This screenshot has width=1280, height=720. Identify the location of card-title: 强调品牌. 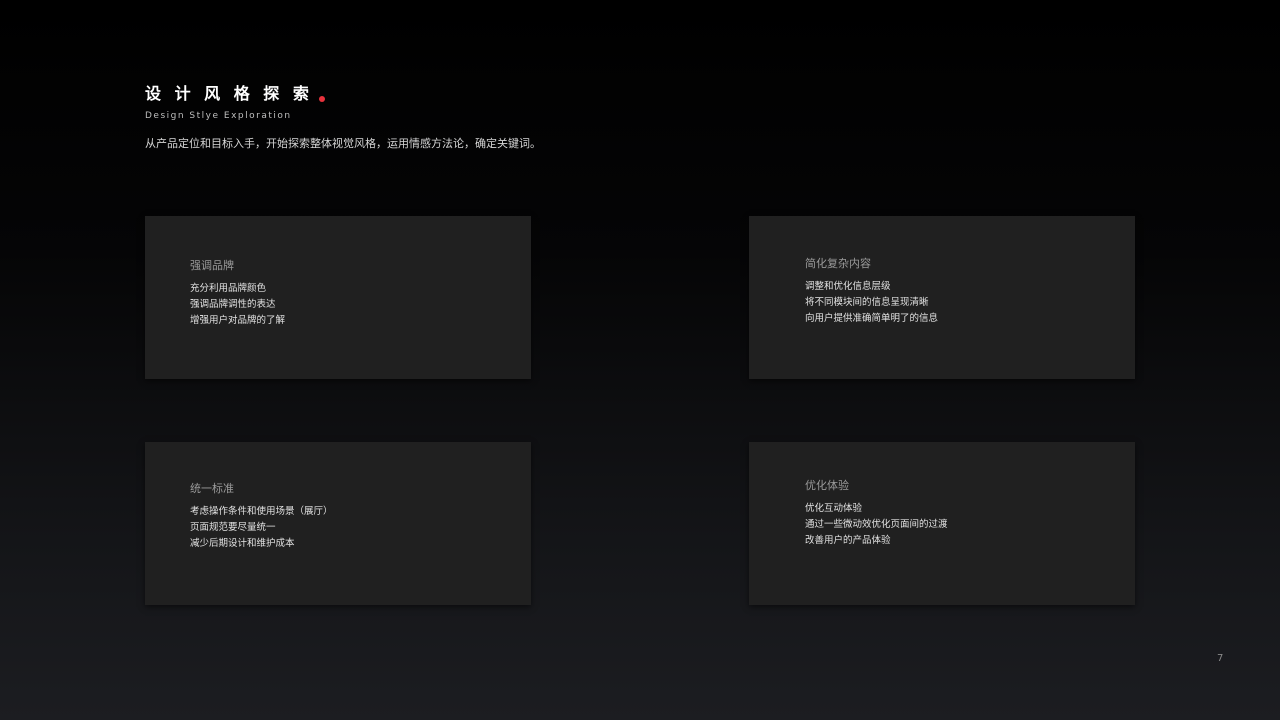
(212, 265).